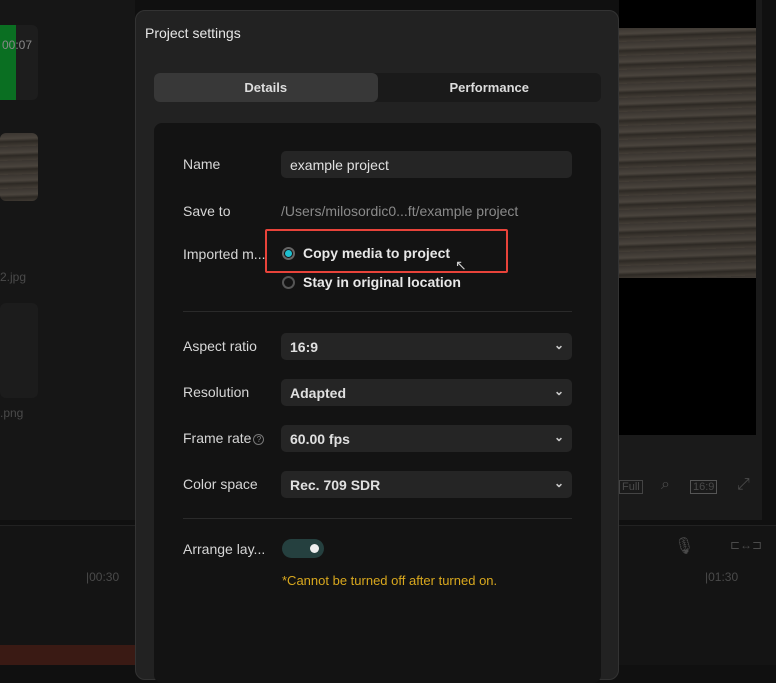 The image size is (776, 683). What do you see at coordinates (382, 282) in the screenshot?
I see `radio-label: Stay in original location` at bounding box center [382, 282].